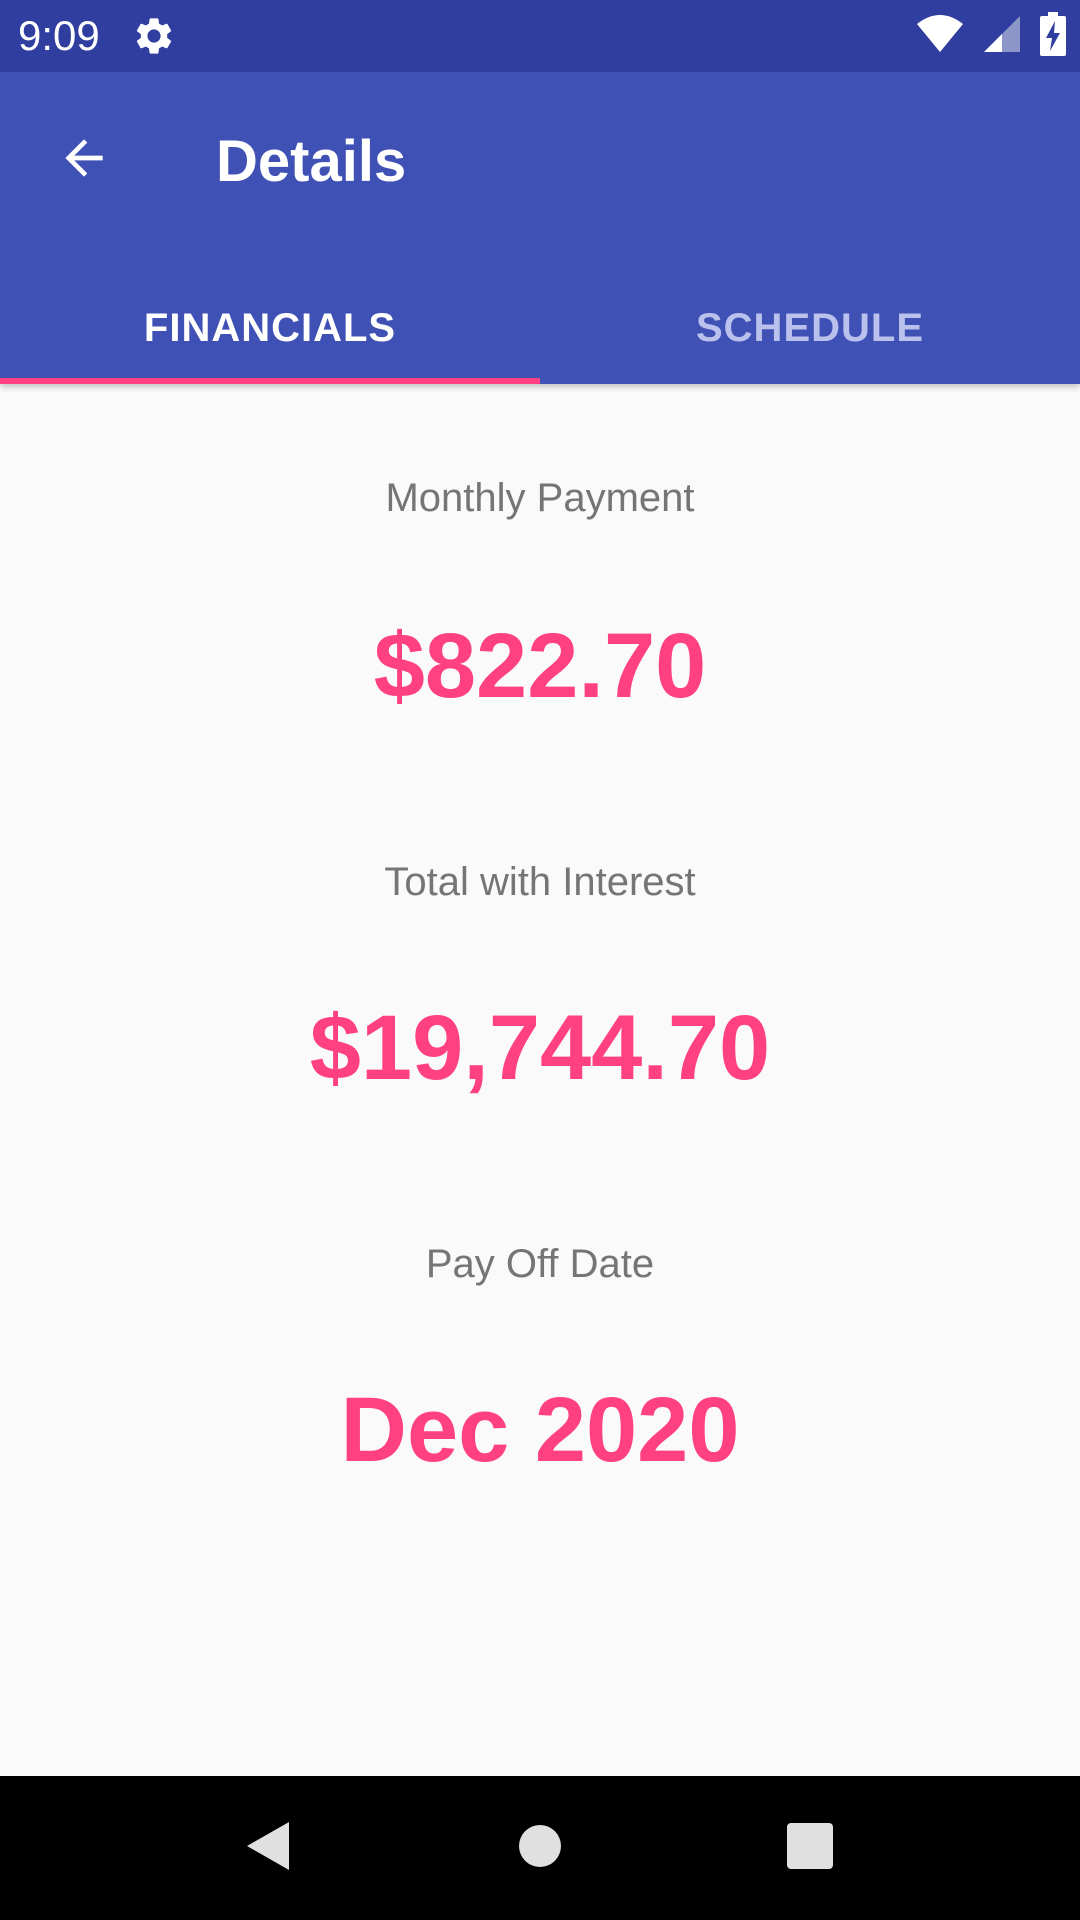  I want to click on total-with-interest-label: Total with Interest, so click(540, 882).